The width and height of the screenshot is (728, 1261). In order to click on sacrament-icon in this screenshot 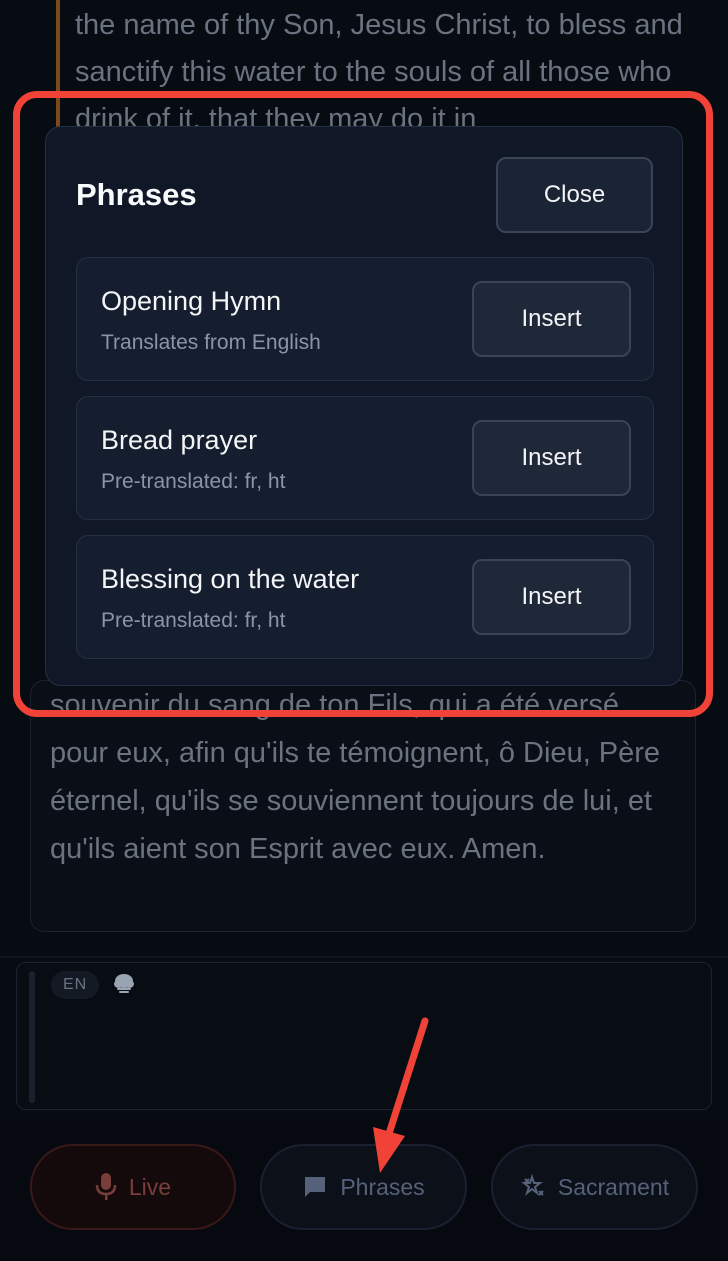, I will do `click(533, 1187)`.